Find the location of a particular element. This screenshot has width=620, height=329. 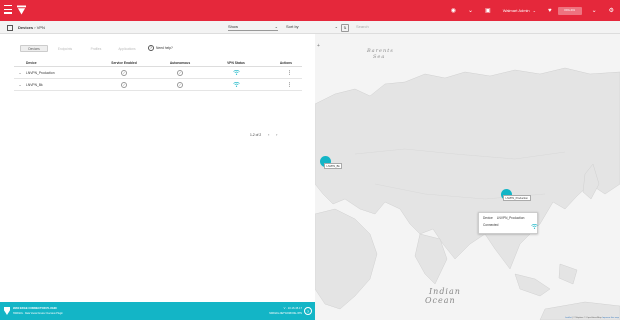

leaflet-link: Leaflet is located at coordinates (568, 318).